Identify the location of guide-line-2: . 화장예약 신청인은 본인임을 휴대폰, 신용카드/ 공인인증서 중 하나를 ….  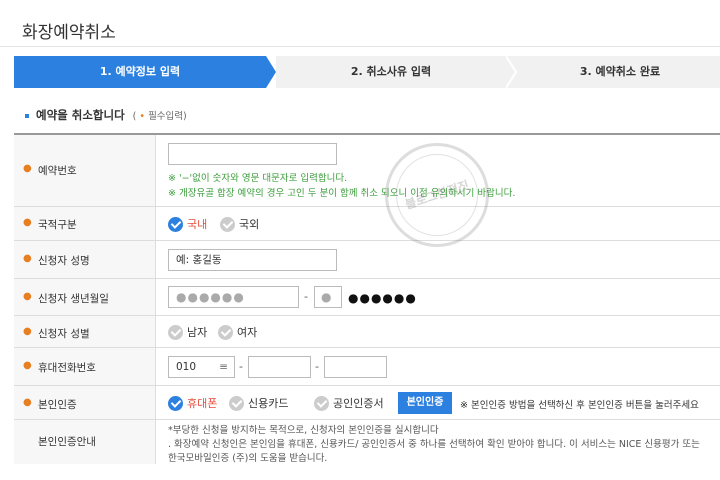
(434, 444).